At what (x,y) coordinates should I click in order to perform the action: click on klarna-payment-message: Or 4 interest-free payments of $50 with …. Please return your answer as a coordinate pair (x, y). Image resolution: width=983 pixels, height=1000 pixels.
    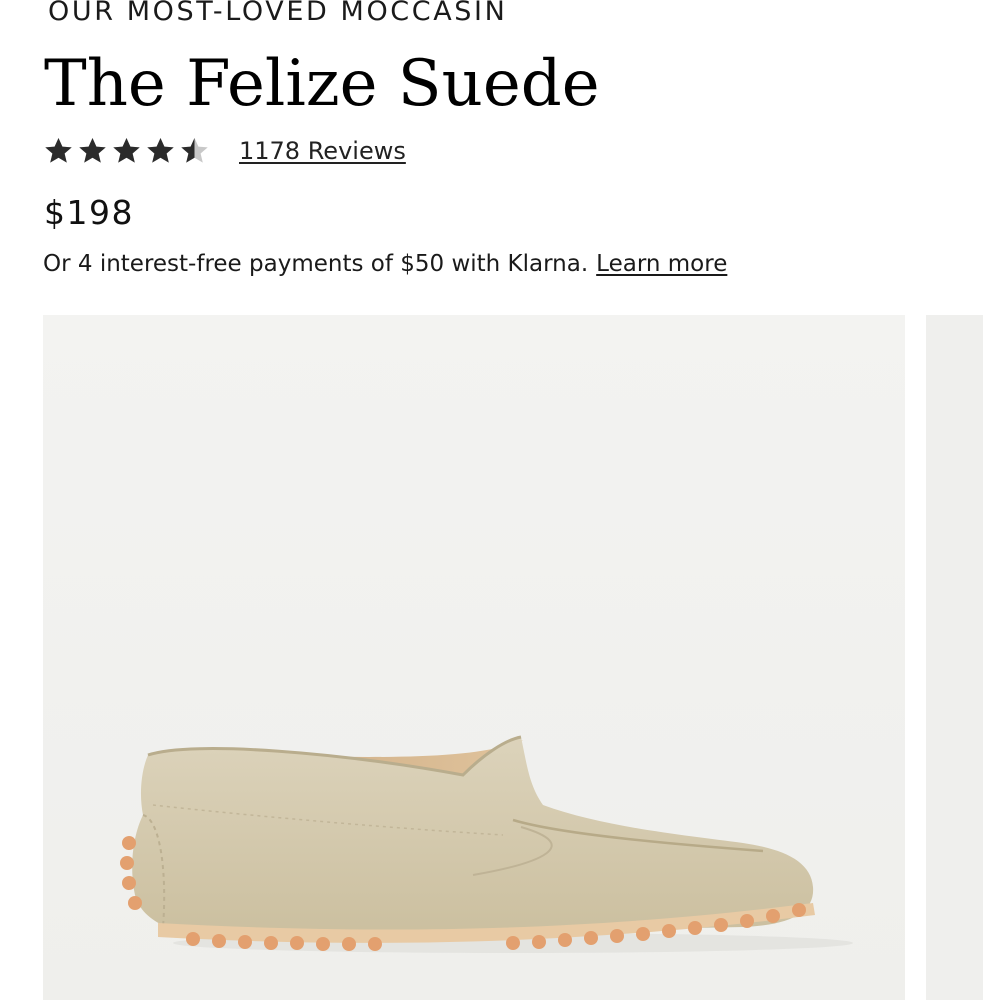
    Looking at the image, I should click on (385, 264).